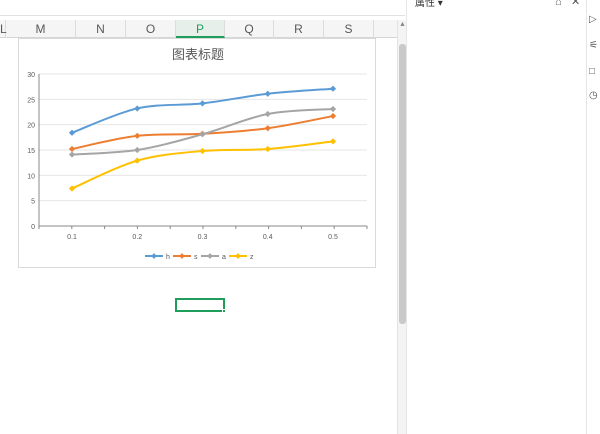  I want to click on y-tick-label: 20, so click(31, 126).